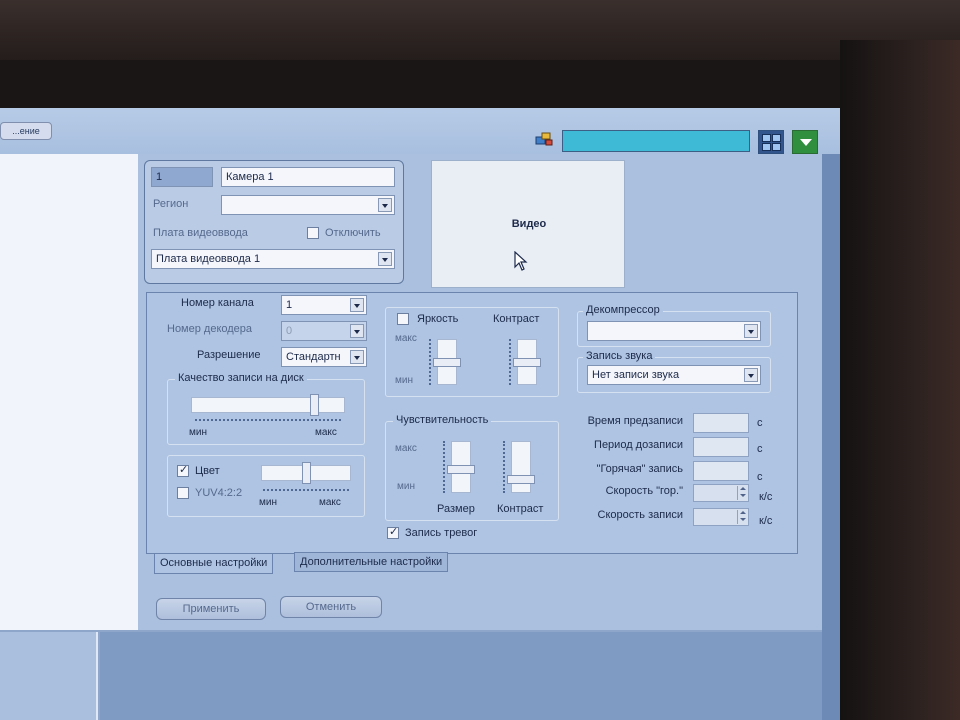  What do you see at coordinates (289, 305) in the screenshot?
I see `channel-number-value: 1` at bounding box center [289, 305].